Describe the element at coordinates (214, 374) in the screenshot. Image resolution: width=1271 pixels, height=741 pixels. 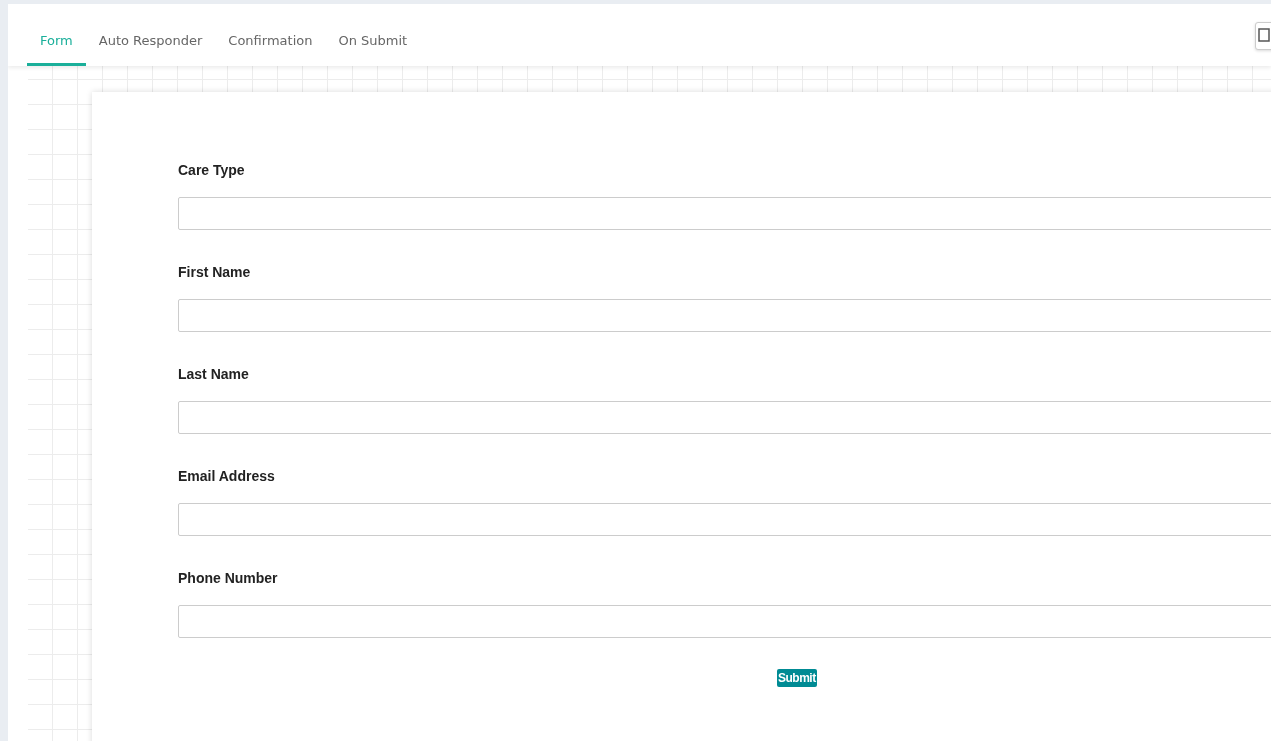
I see `field-label: Last Name` at that location.